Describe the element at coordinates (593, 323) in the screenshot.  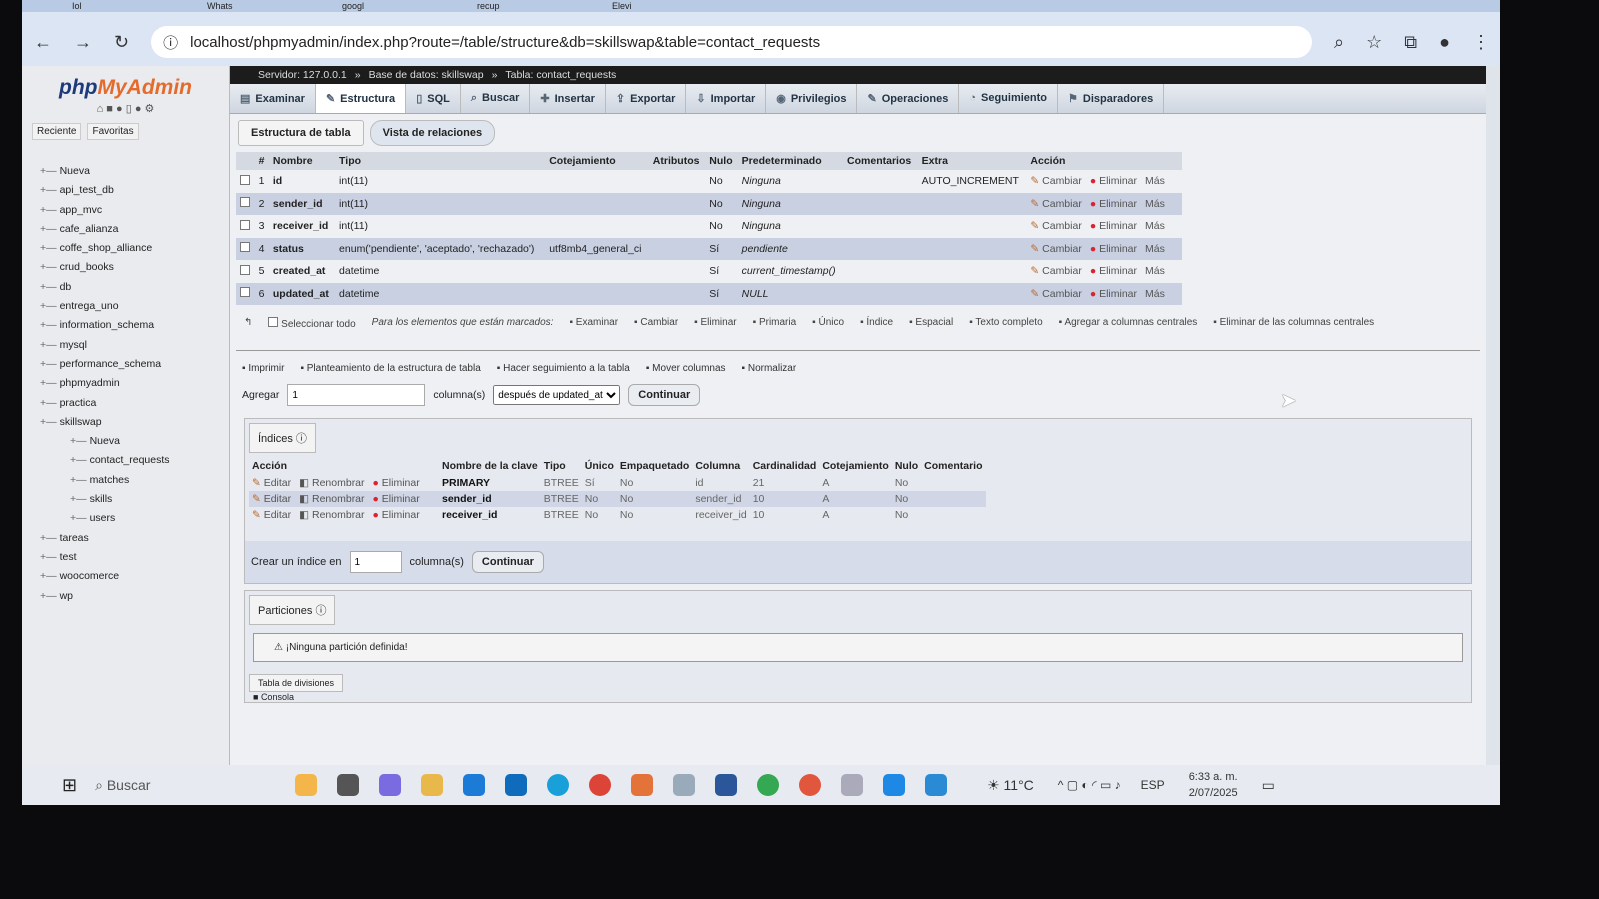
I see `bulk-action-button: ▪ Examinar` at that location.